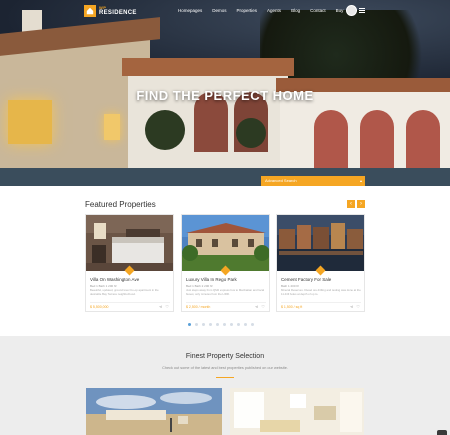 This screenshot has width=450, height=435. Describe the element at coordinates (313, 181) in the screenshot. I see `advanced-search-button: Advanced Search ▴` at that location.